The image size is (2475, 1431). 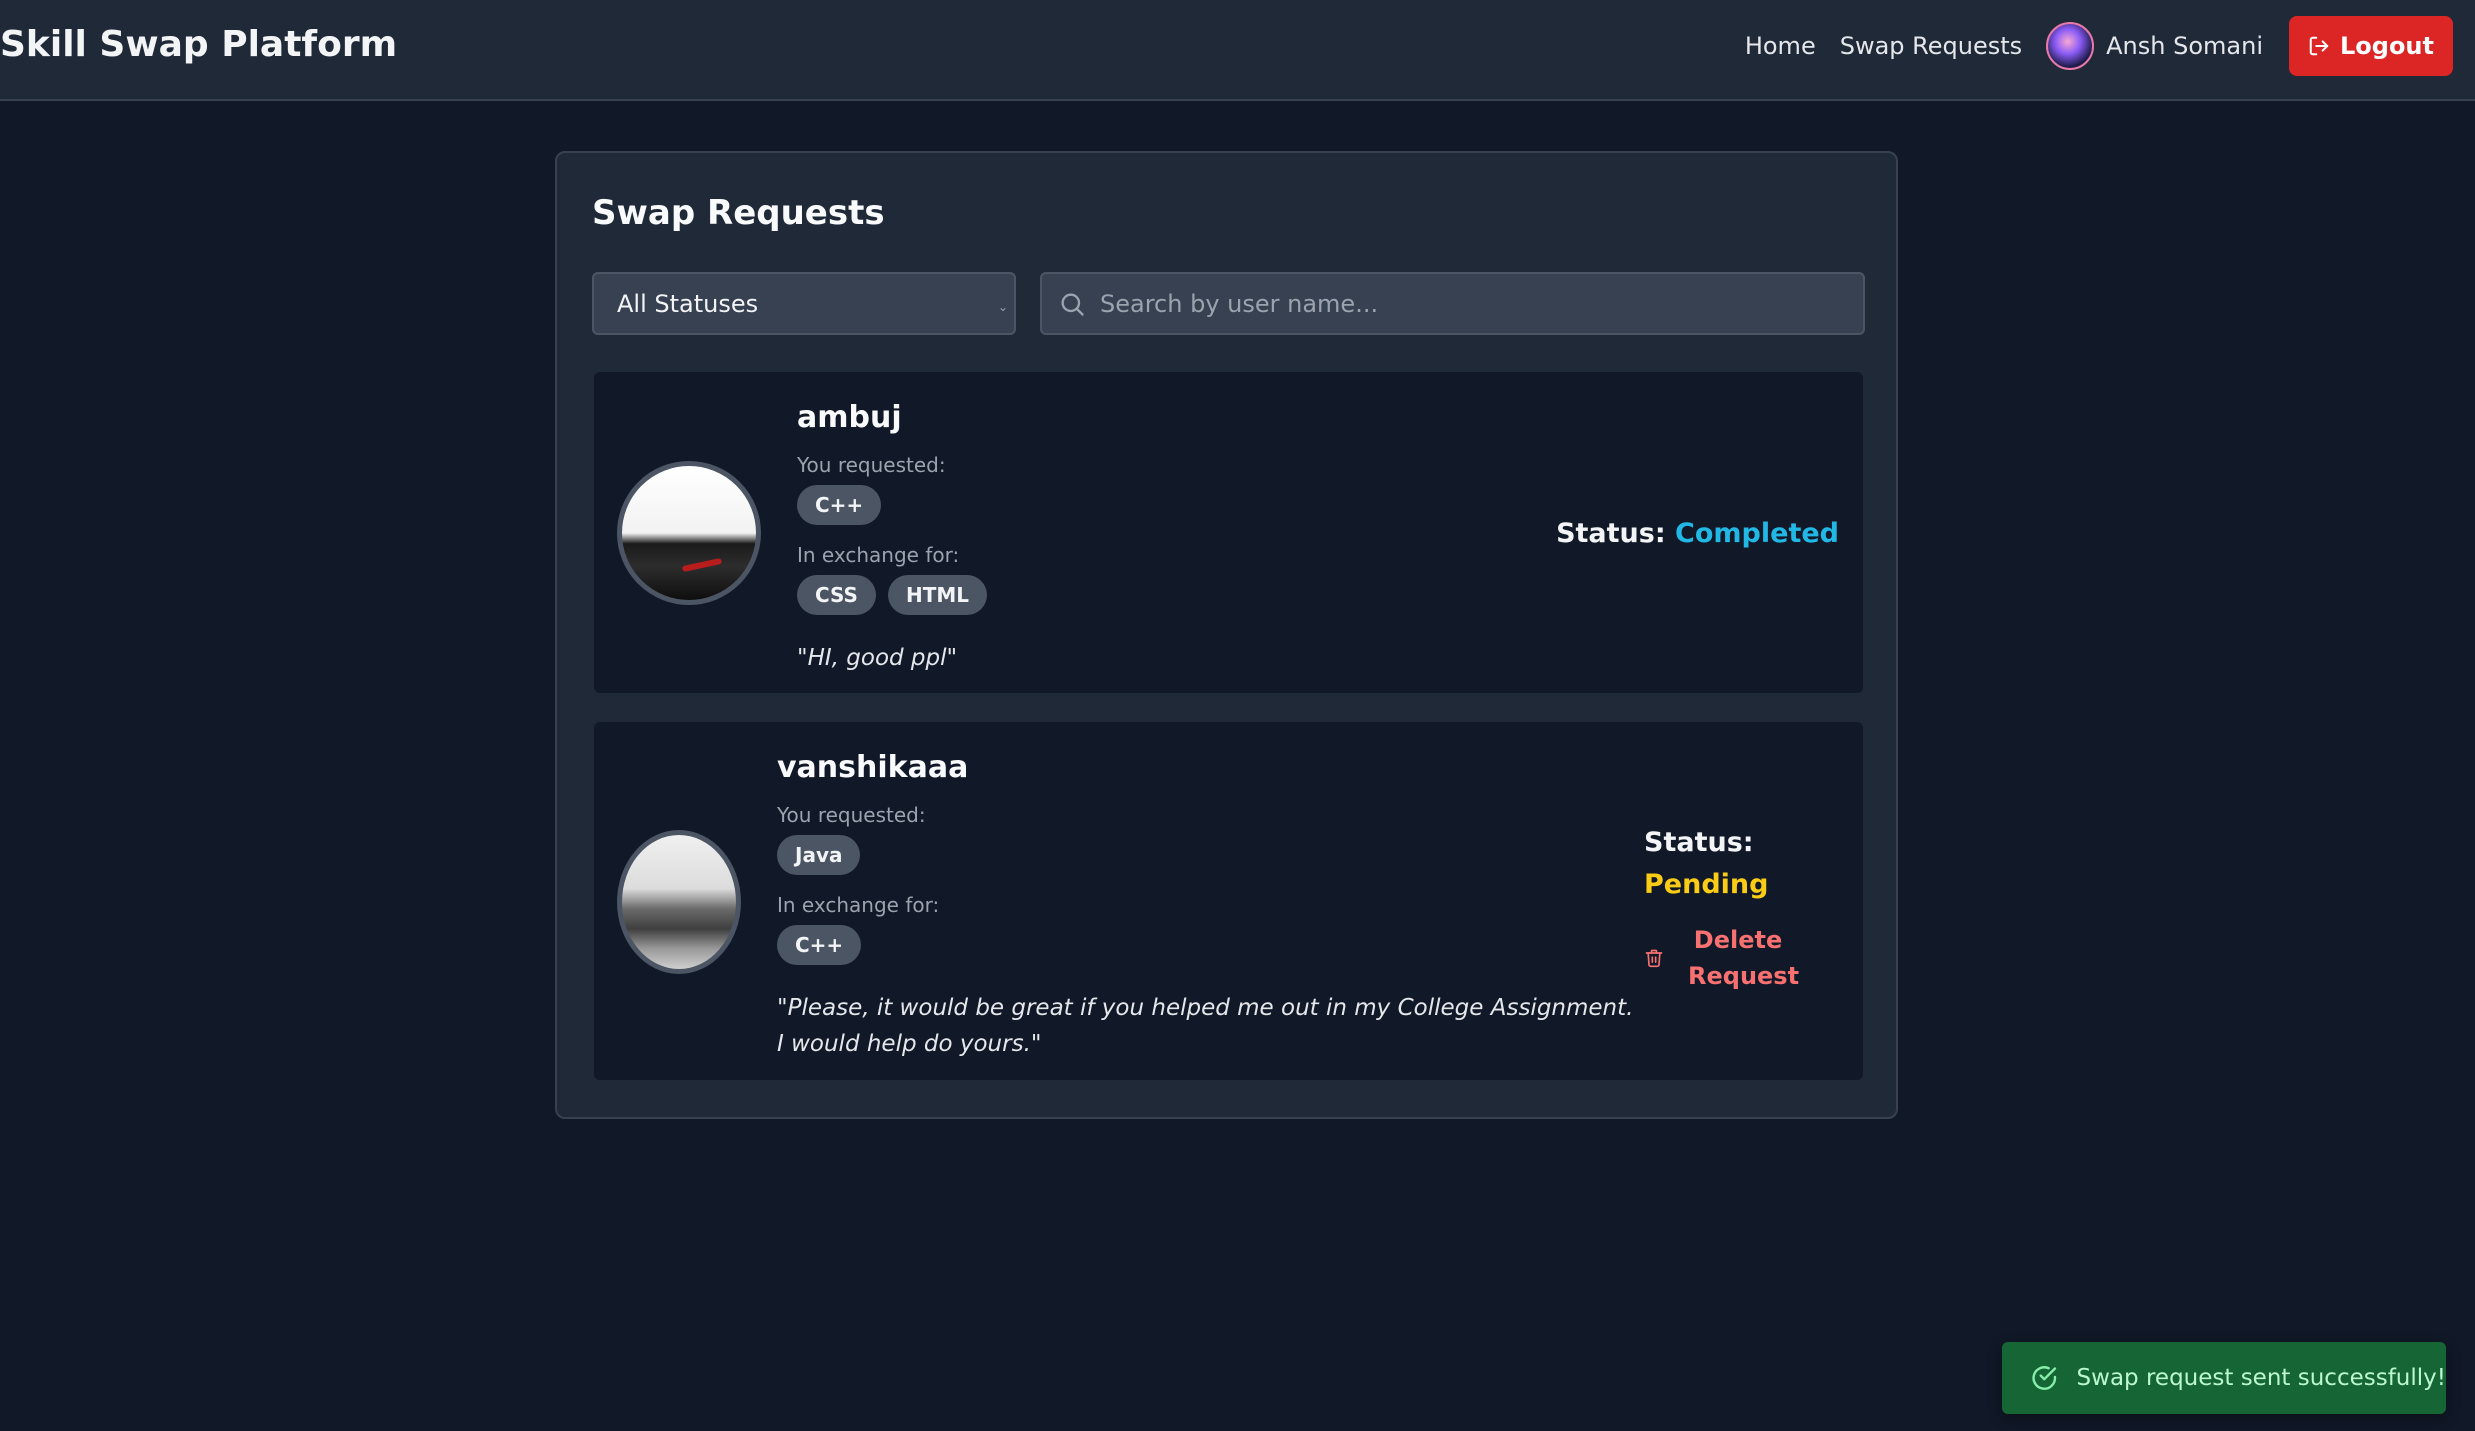 I want to click on exchange-skills: CSS HTML, so click(x=898, y=595).